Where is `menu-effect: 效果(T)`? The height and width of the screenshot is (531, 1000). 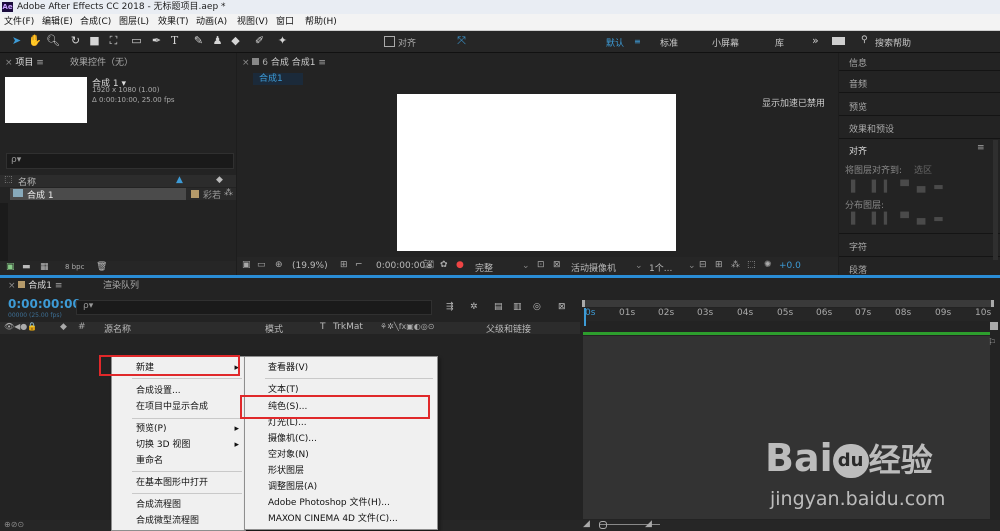 menu-effect: 效果(T) is located at coordinates (173, 22).